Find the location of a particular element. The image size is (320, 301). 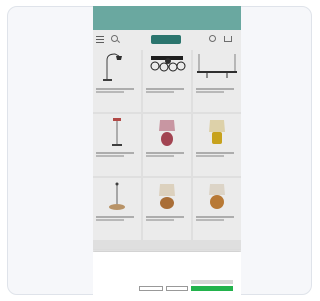

top-banner is located at coordinates (167, 18).